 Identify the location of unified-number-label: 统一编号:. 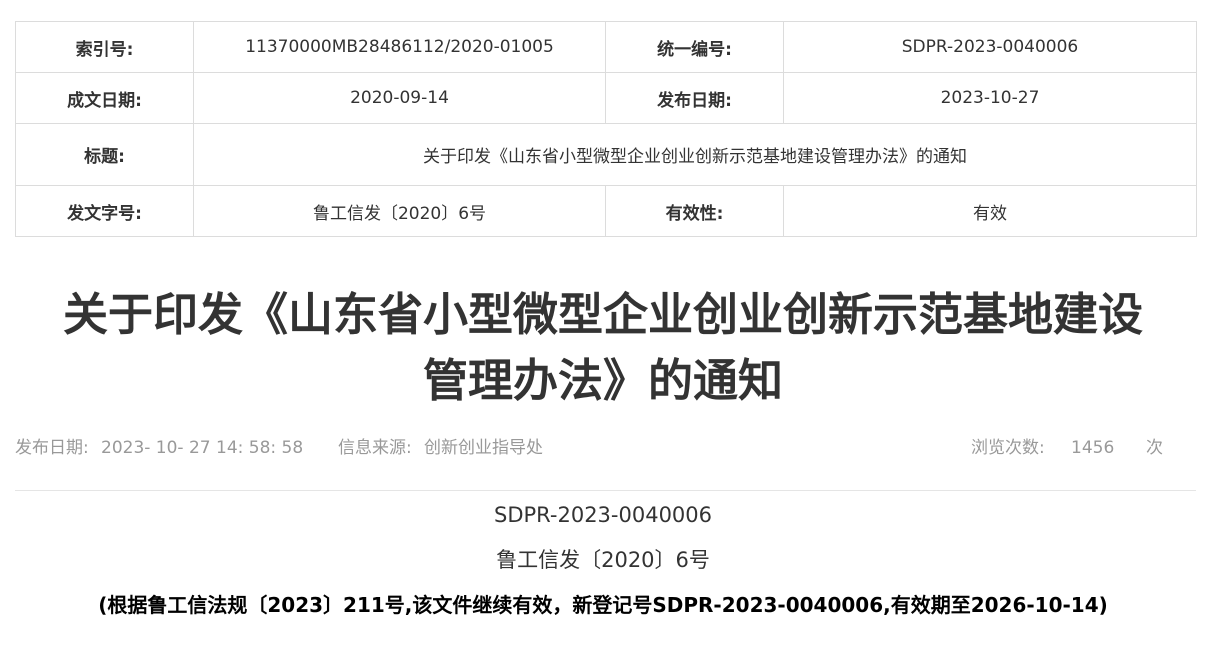
(694, 47).